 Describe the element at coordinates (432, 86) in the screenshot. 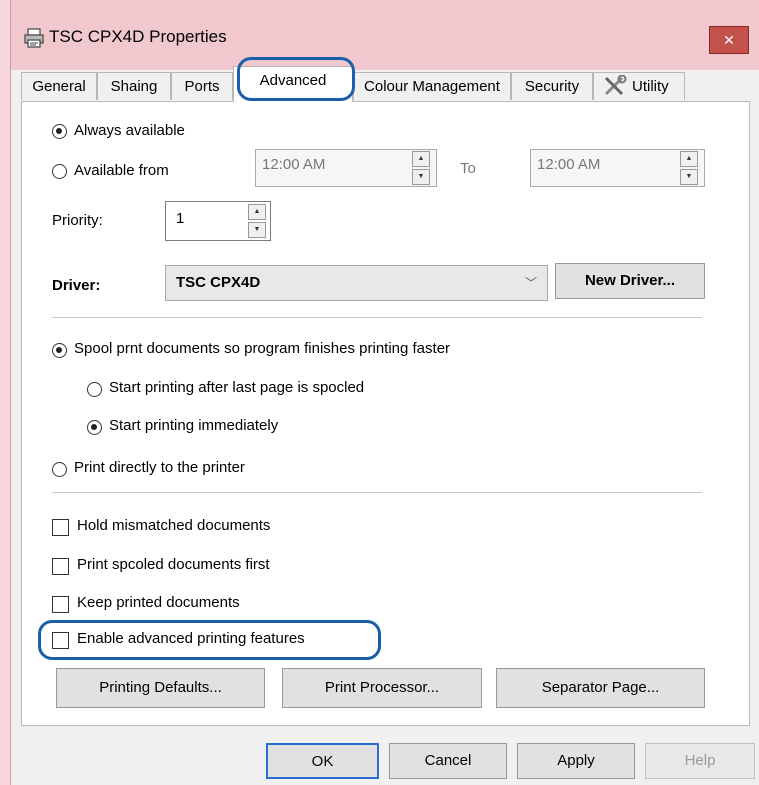

I see `tab-colour-management: Colour Management` at that location.